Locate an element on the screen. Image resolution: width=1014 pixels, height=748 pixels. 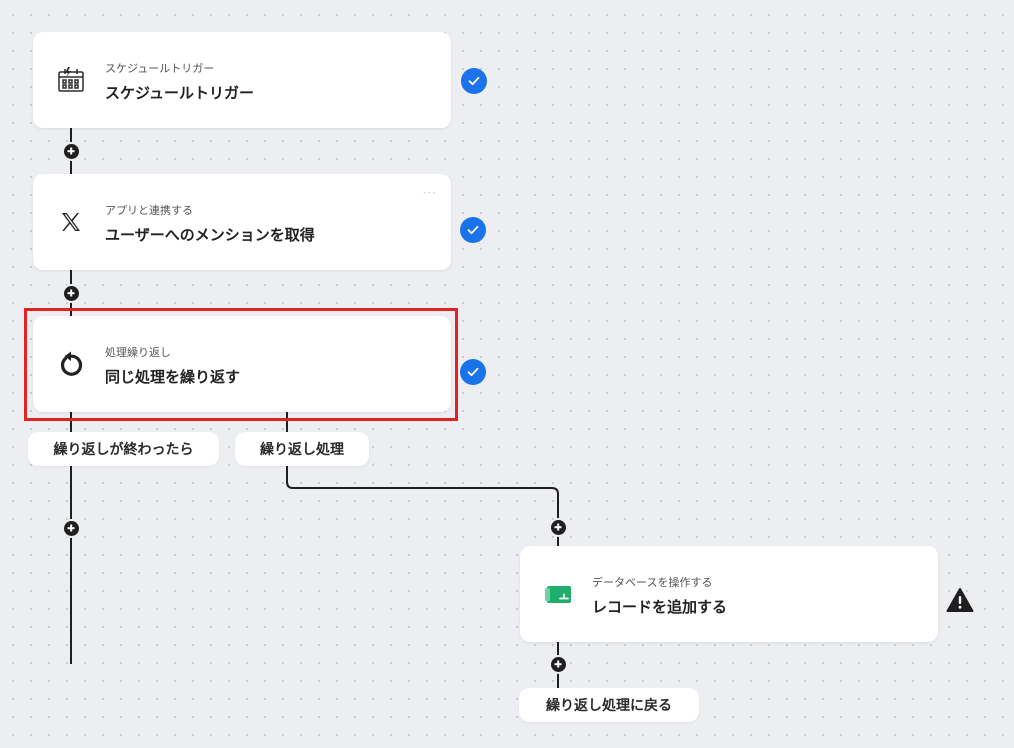
calendar-clock-icon is located at coordinates (71, 80).